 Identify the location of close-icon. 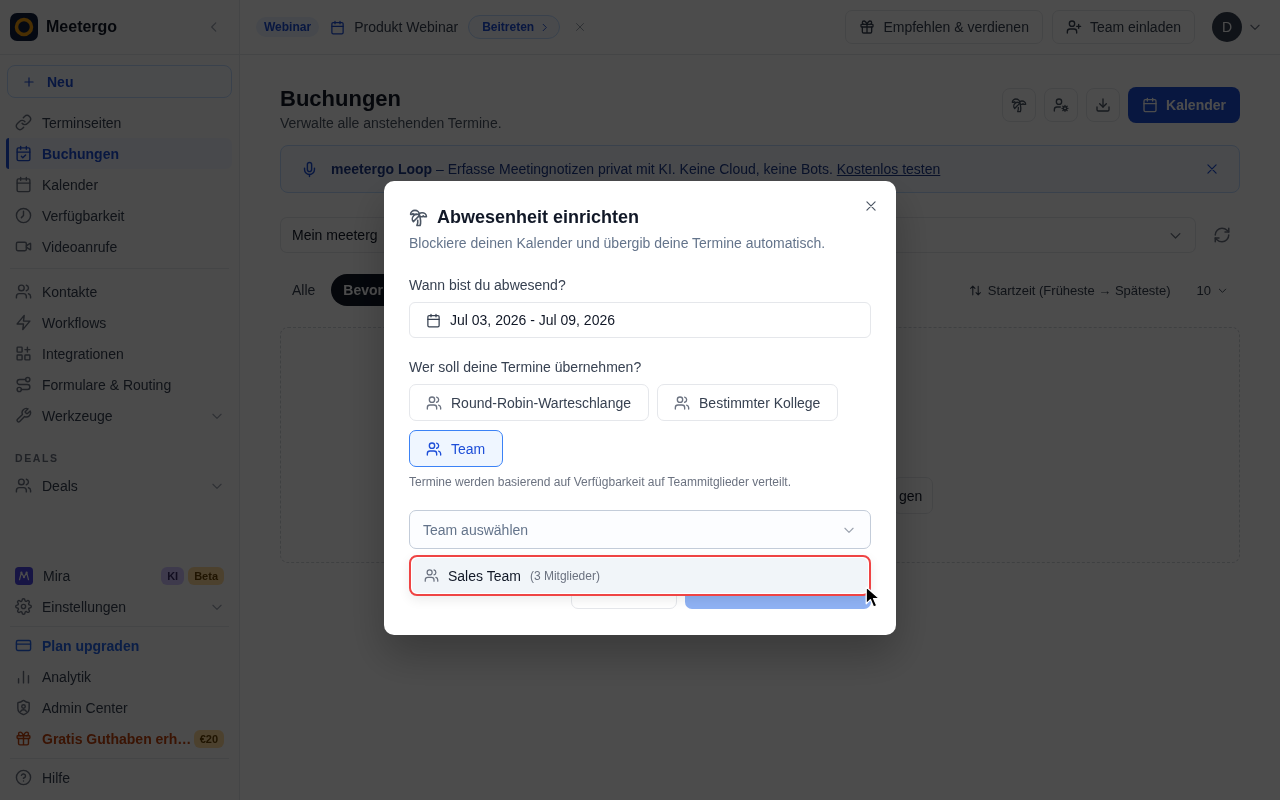
(871, 206).